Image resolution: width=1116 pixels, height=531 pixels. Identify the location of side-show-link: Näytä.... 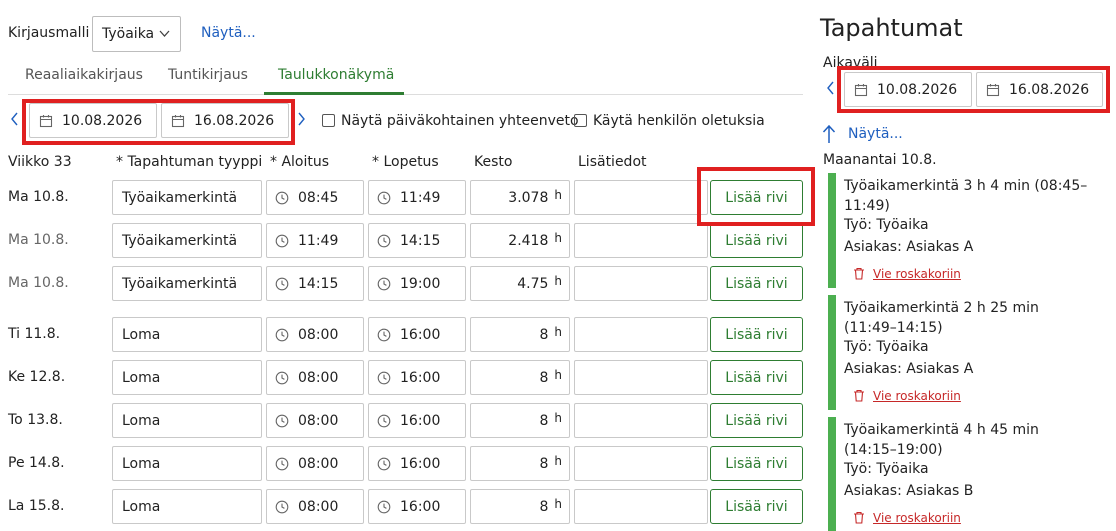
(875, 134).